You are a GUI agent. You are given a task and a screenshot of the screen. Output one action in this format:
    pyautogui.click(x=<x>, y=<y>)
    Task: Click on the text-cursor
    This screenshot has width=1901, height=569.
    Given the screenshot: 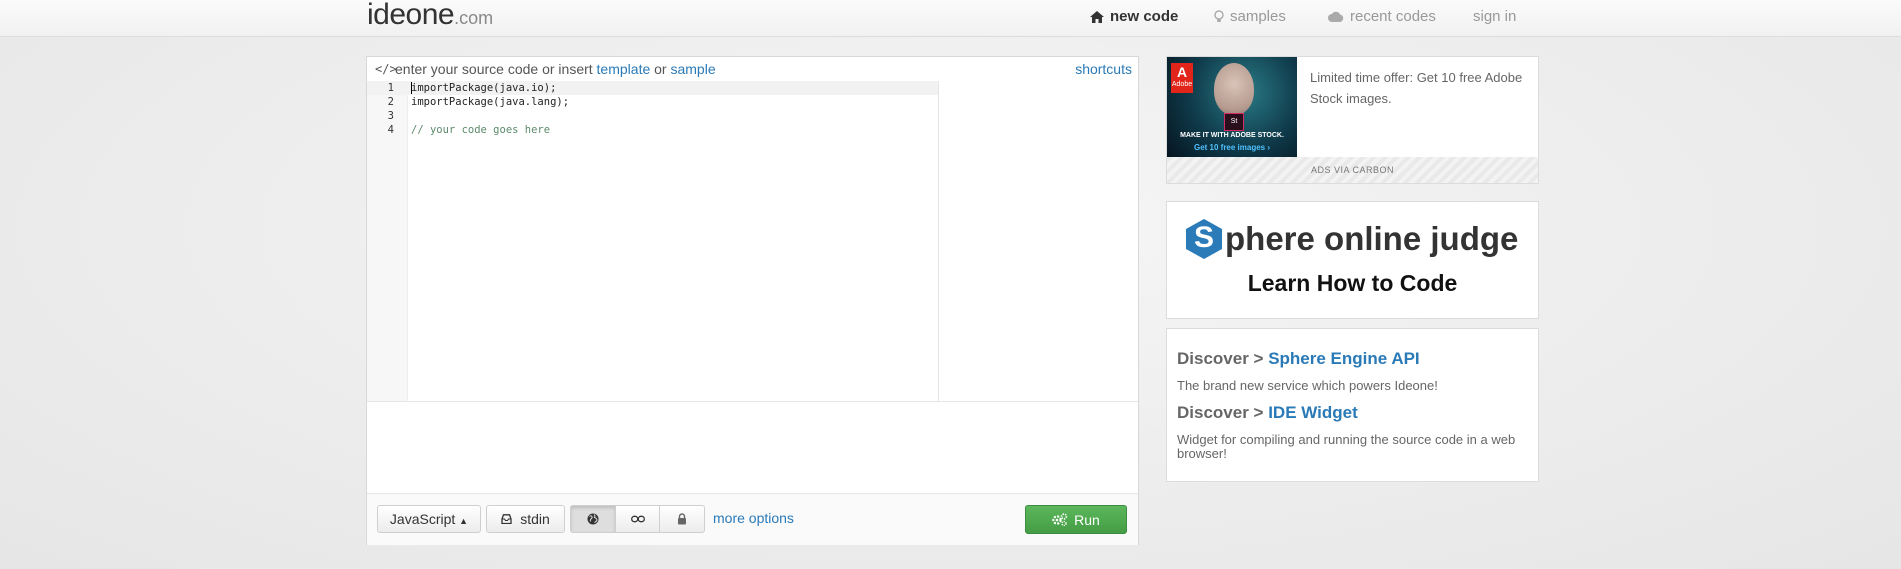 What is the action you would take?
    pyautogui.click(x=411, y=88)
    